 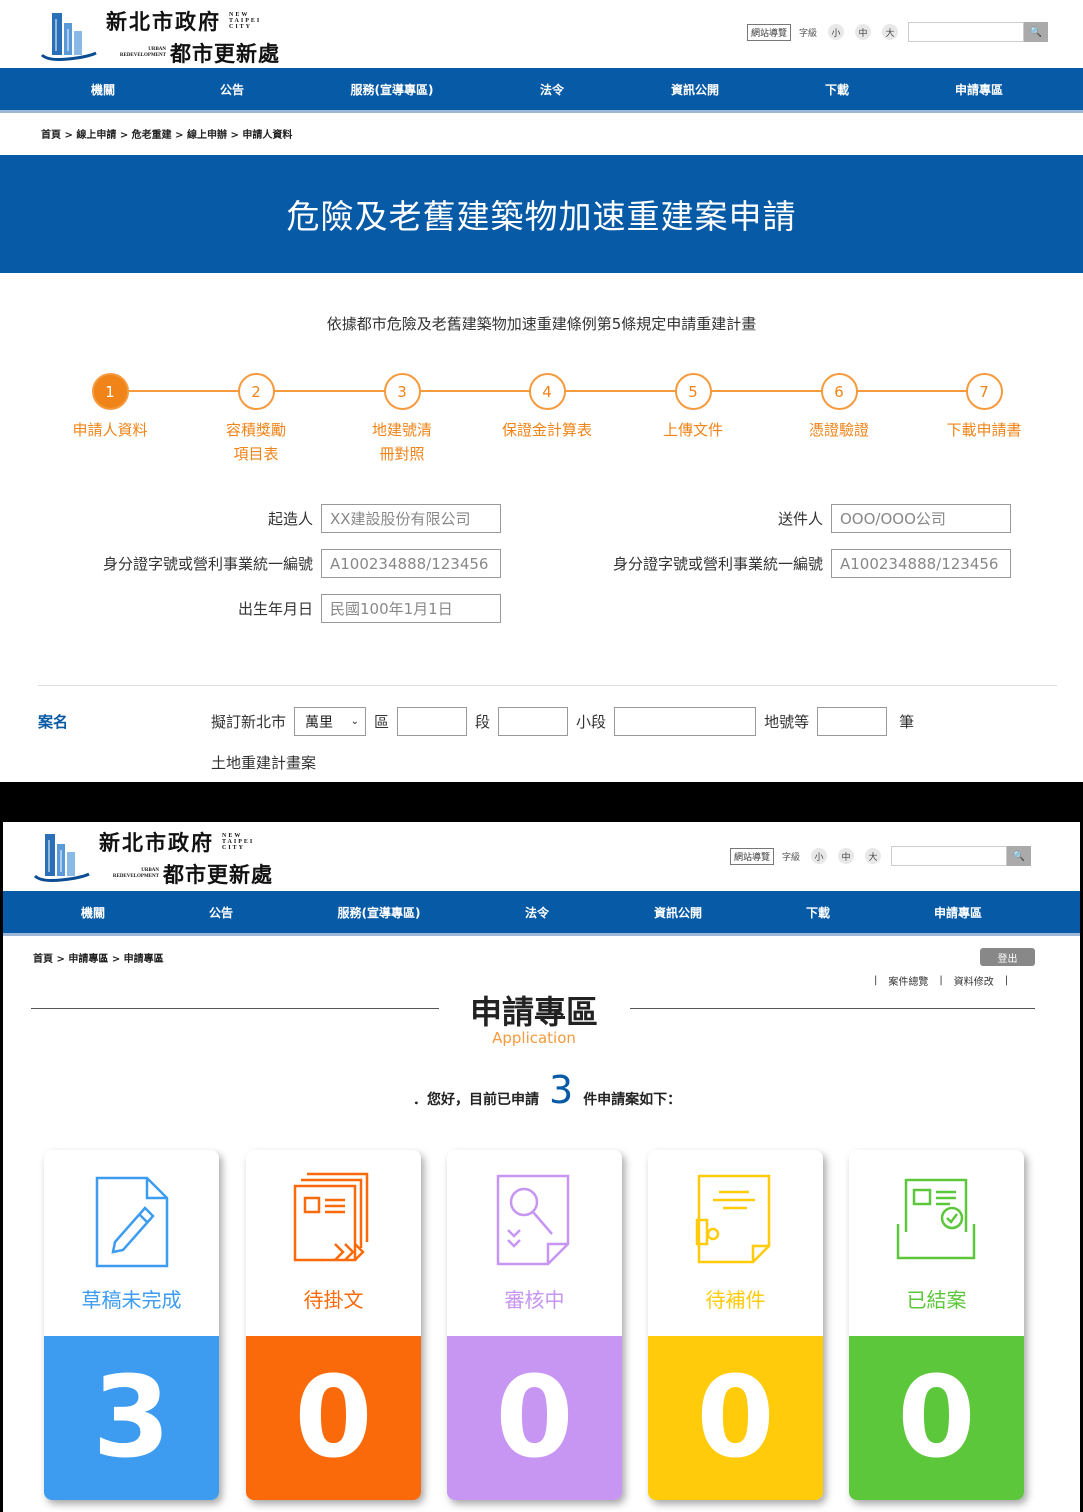 I want to click on district-select: 萬里 ⌄, so click(x=330, y=721).